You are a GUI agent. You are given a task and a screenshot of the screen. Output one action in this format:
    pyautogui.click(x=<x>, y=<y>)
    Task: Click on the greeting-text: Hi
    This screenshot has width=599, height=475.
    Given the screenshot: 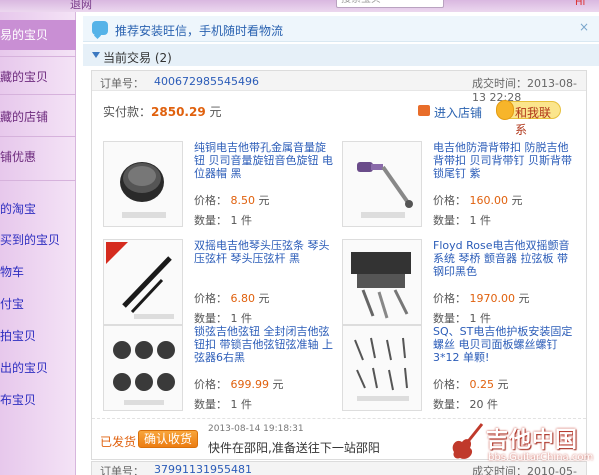 What is the action you would take?
    pyautogui.click(x=580, y=4)
    